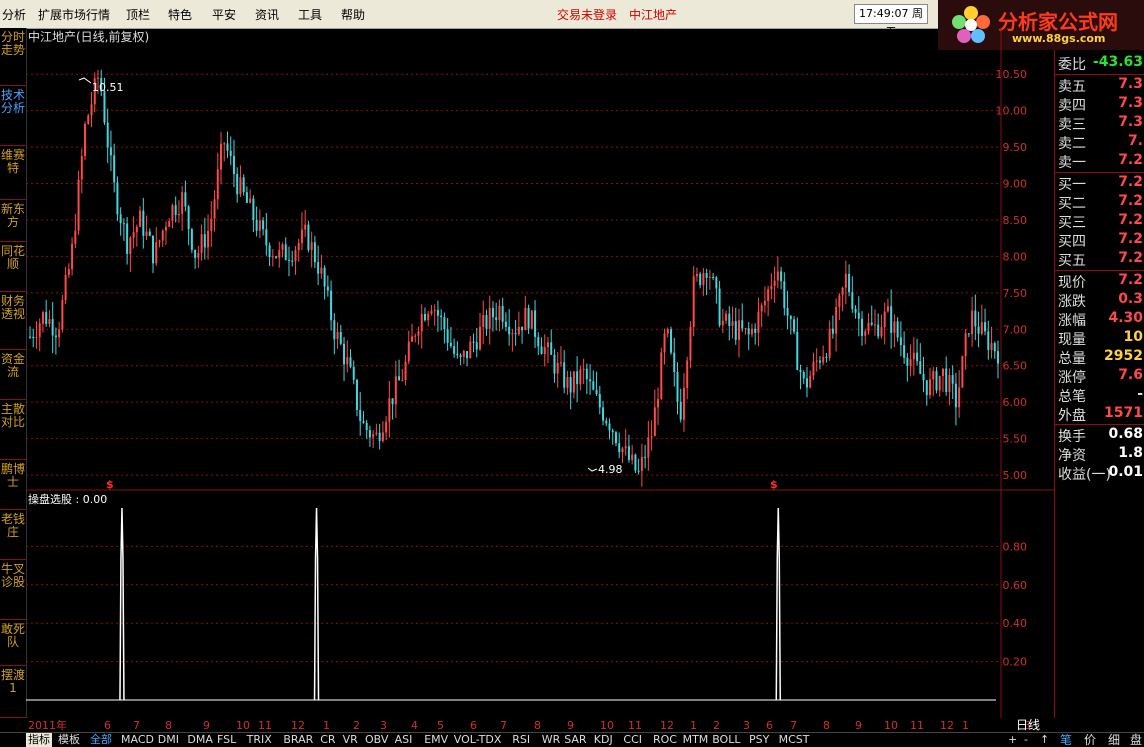 The width and height of the screenshot is (1144, 747). I want to click on sell5-row: 卖五 7.3, so click(1099, 85).